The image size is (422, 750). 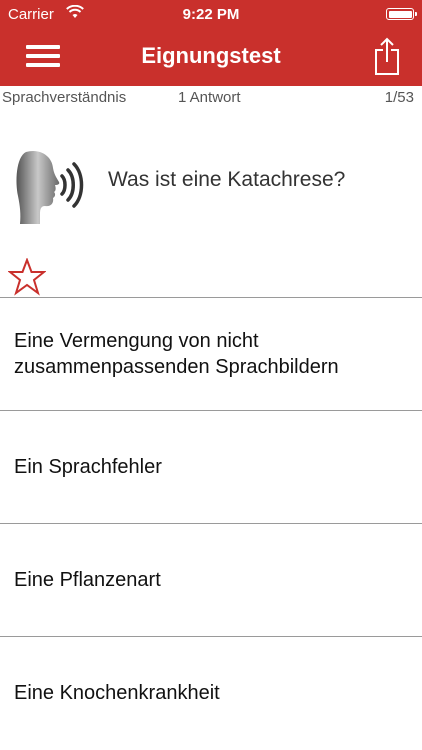 What do you see at coordinates (117, 693) in the screenshot?
I see `answer-label: Eine Knochenkrankheit` at bounding box center [117, 693].